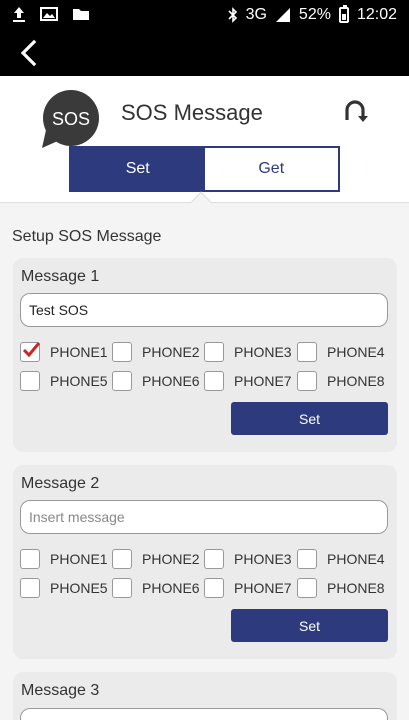 This screenshot has height=720, width=409. I want to click on status-bar: 3G 52% 12:02, so click(204, 15).